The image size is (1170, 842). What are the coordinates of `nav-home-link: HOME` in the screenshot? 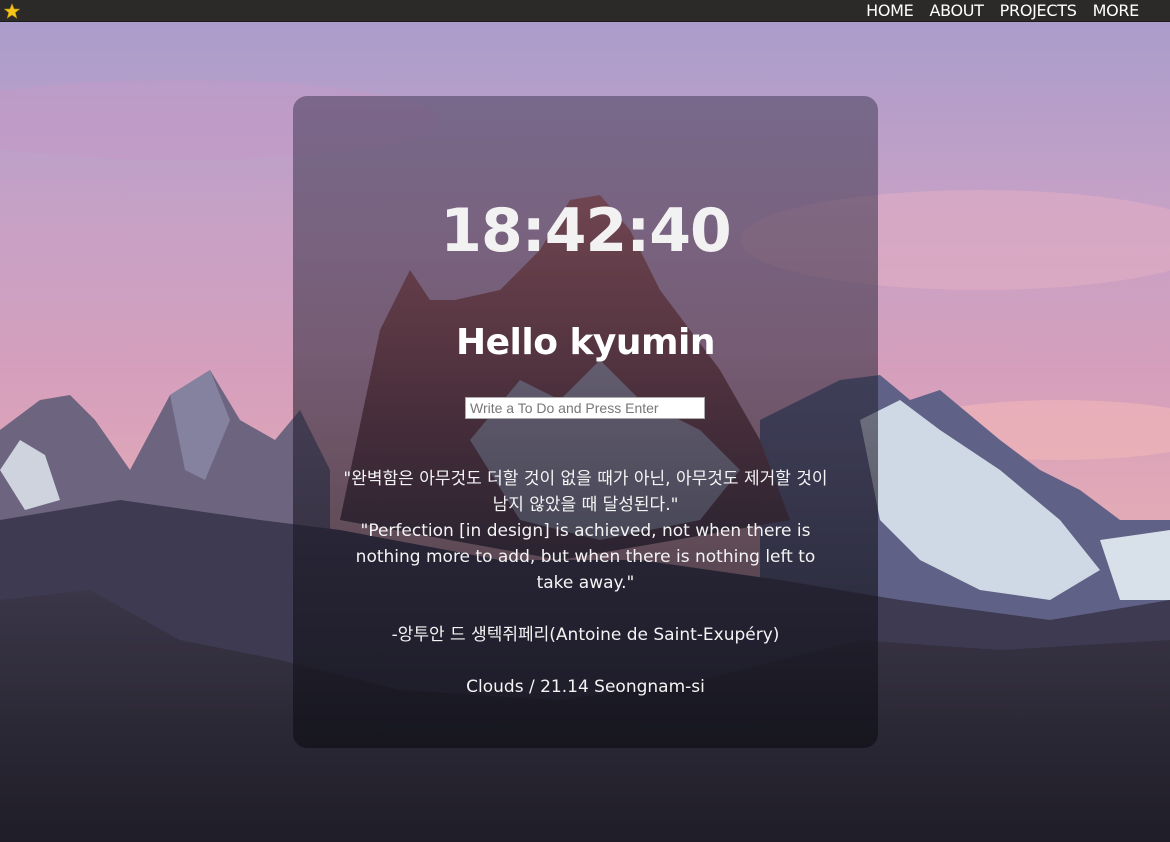 It's located at (890, 10).